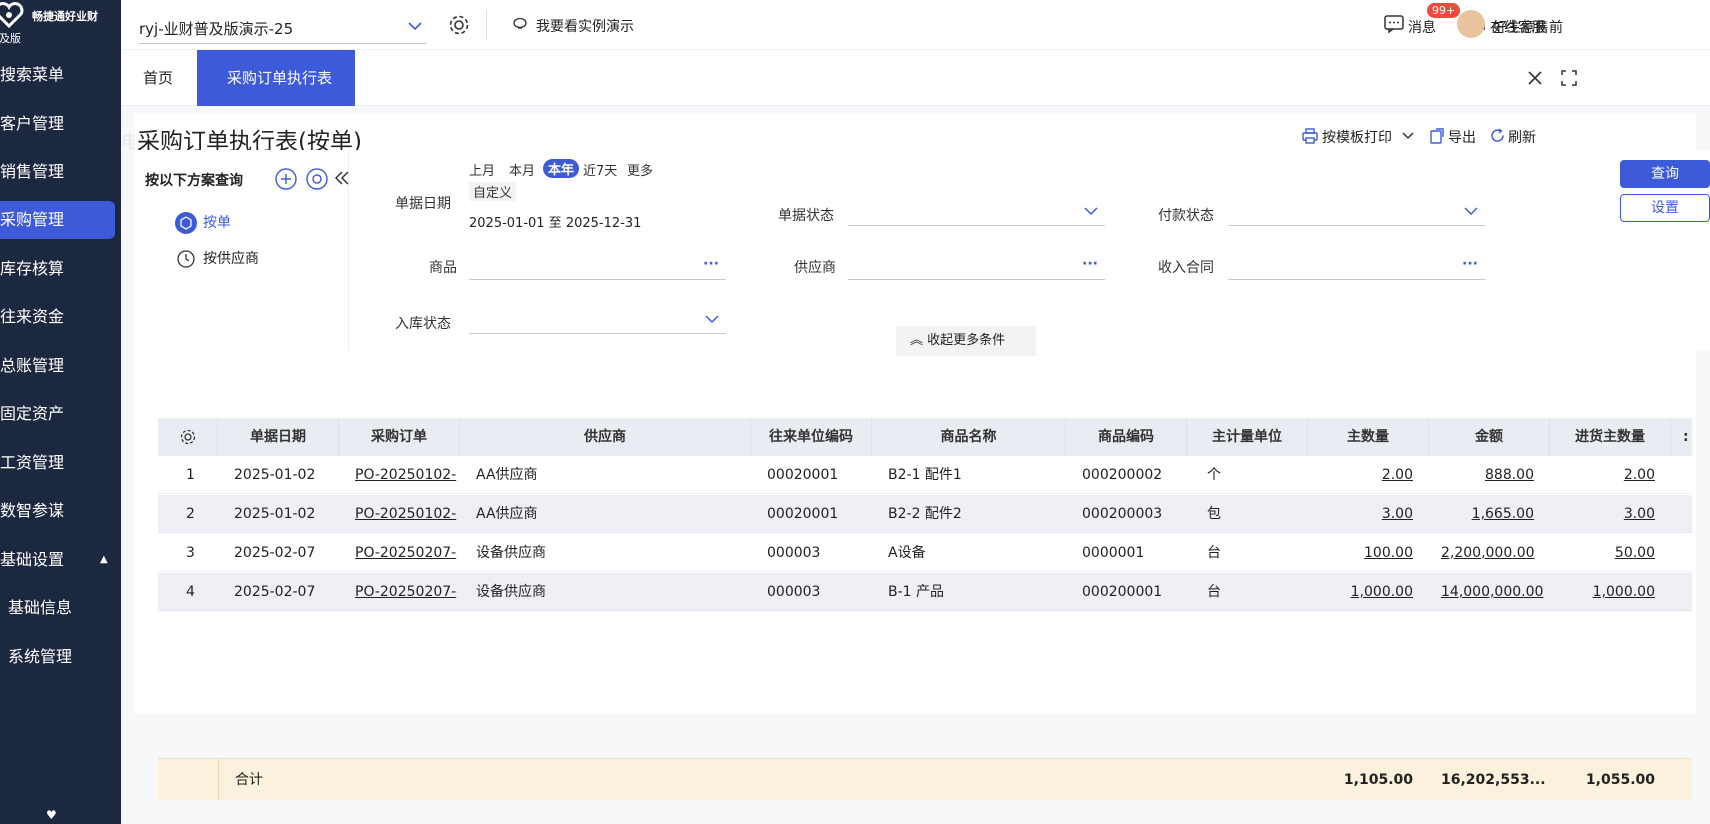  I want to click on menu-label: 销售管理, so click(32, 171).